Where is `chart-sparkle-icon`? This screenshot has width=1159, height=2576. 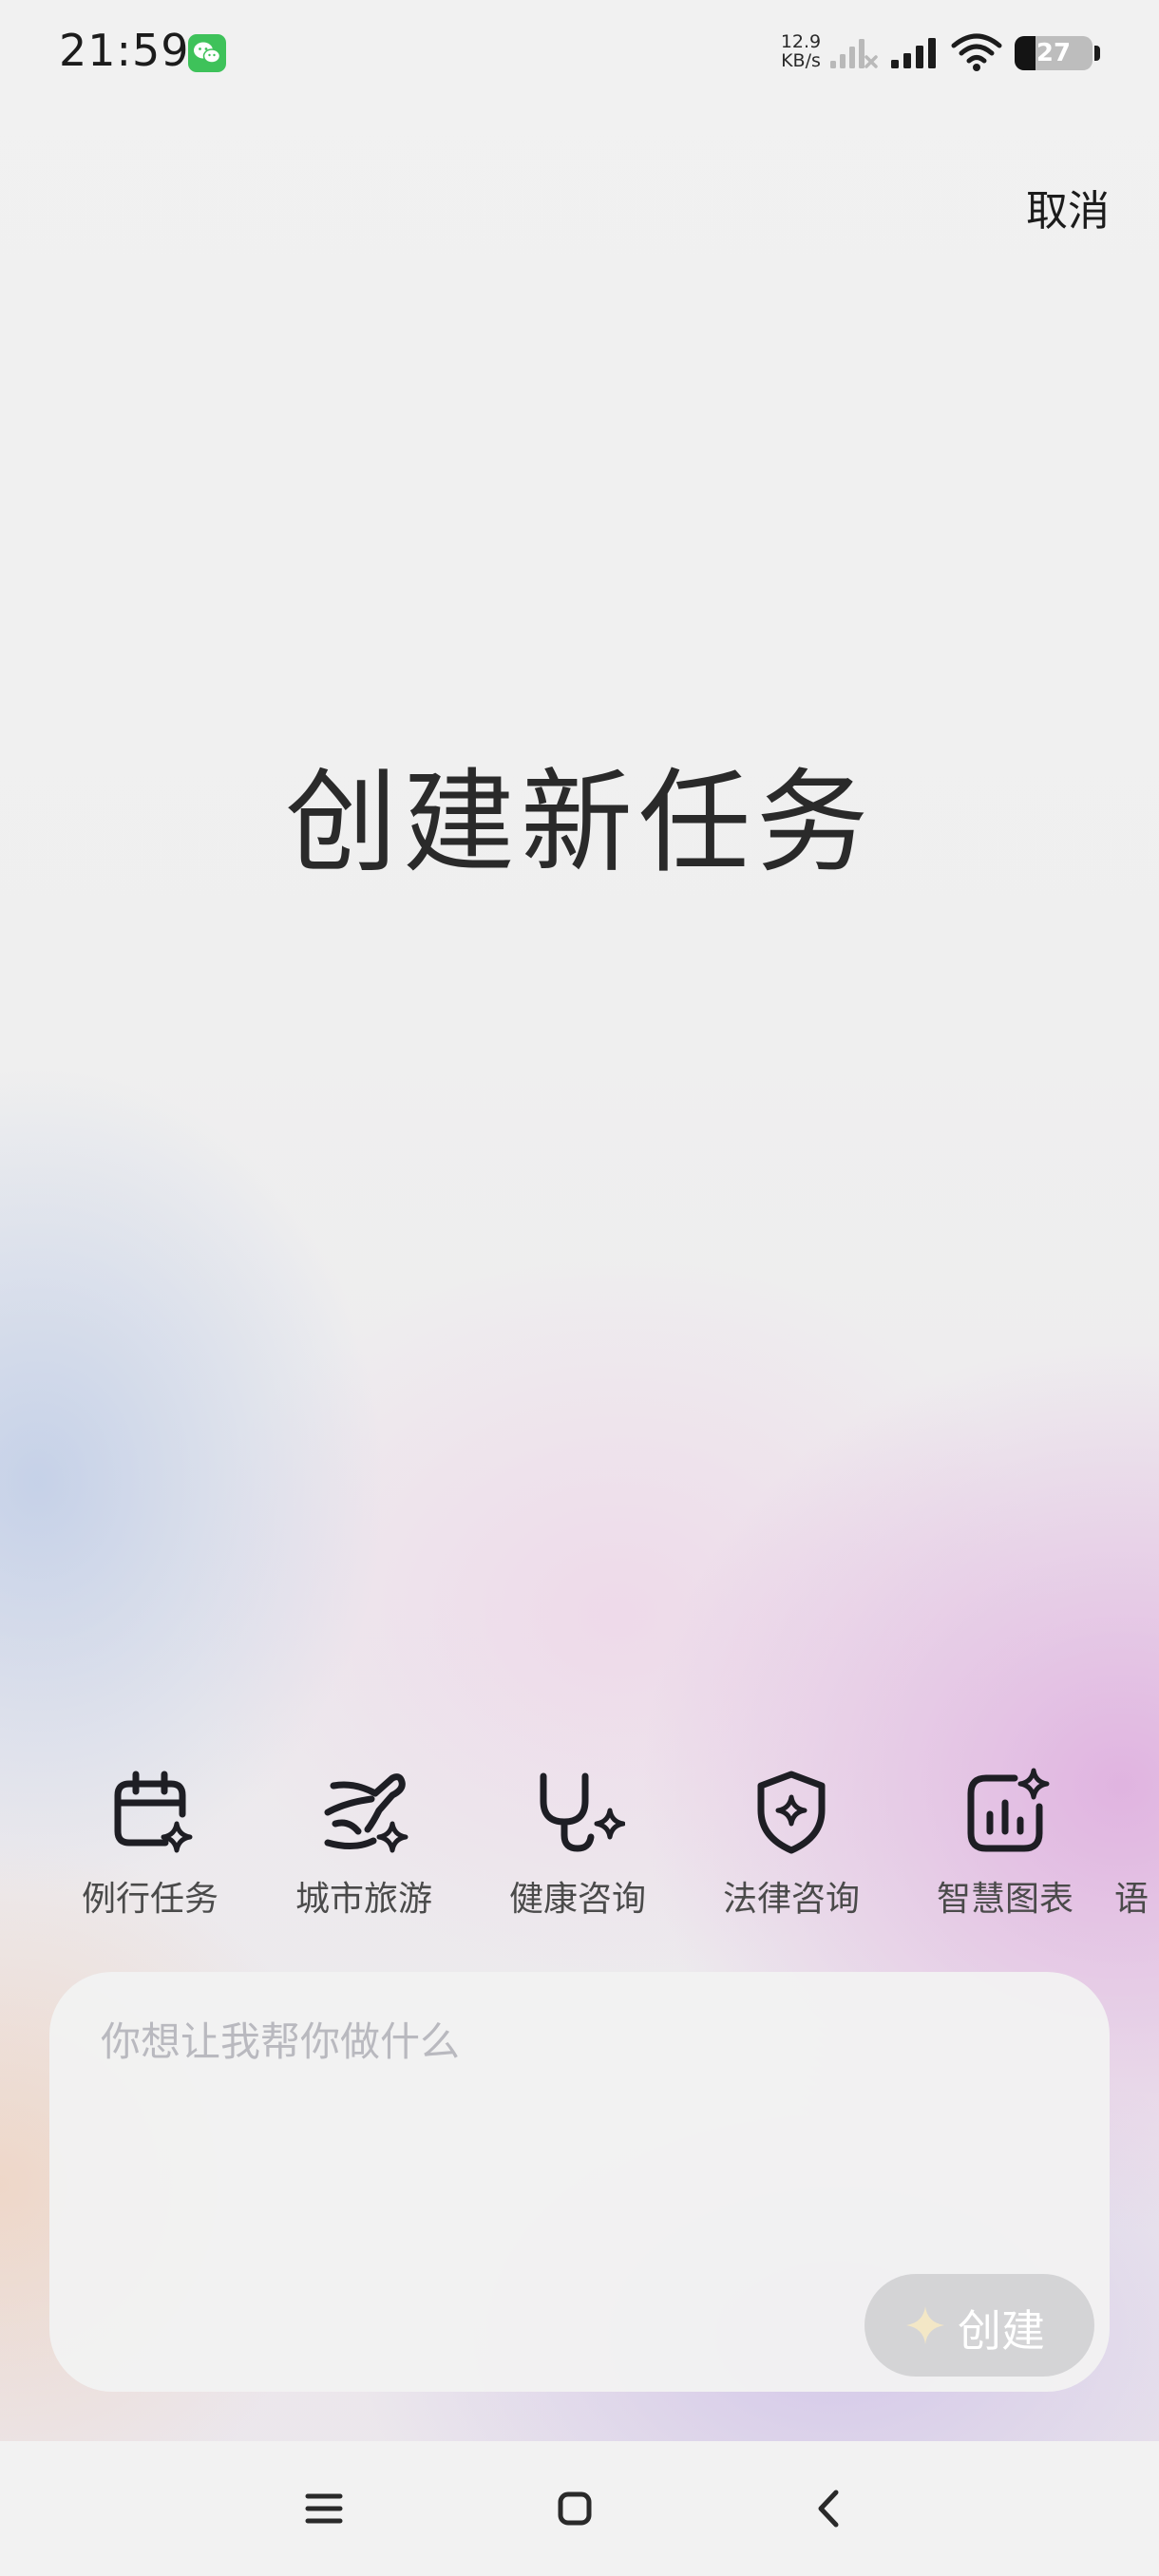 chart-sparkle-icon is located at coordinates (1008, 1810).